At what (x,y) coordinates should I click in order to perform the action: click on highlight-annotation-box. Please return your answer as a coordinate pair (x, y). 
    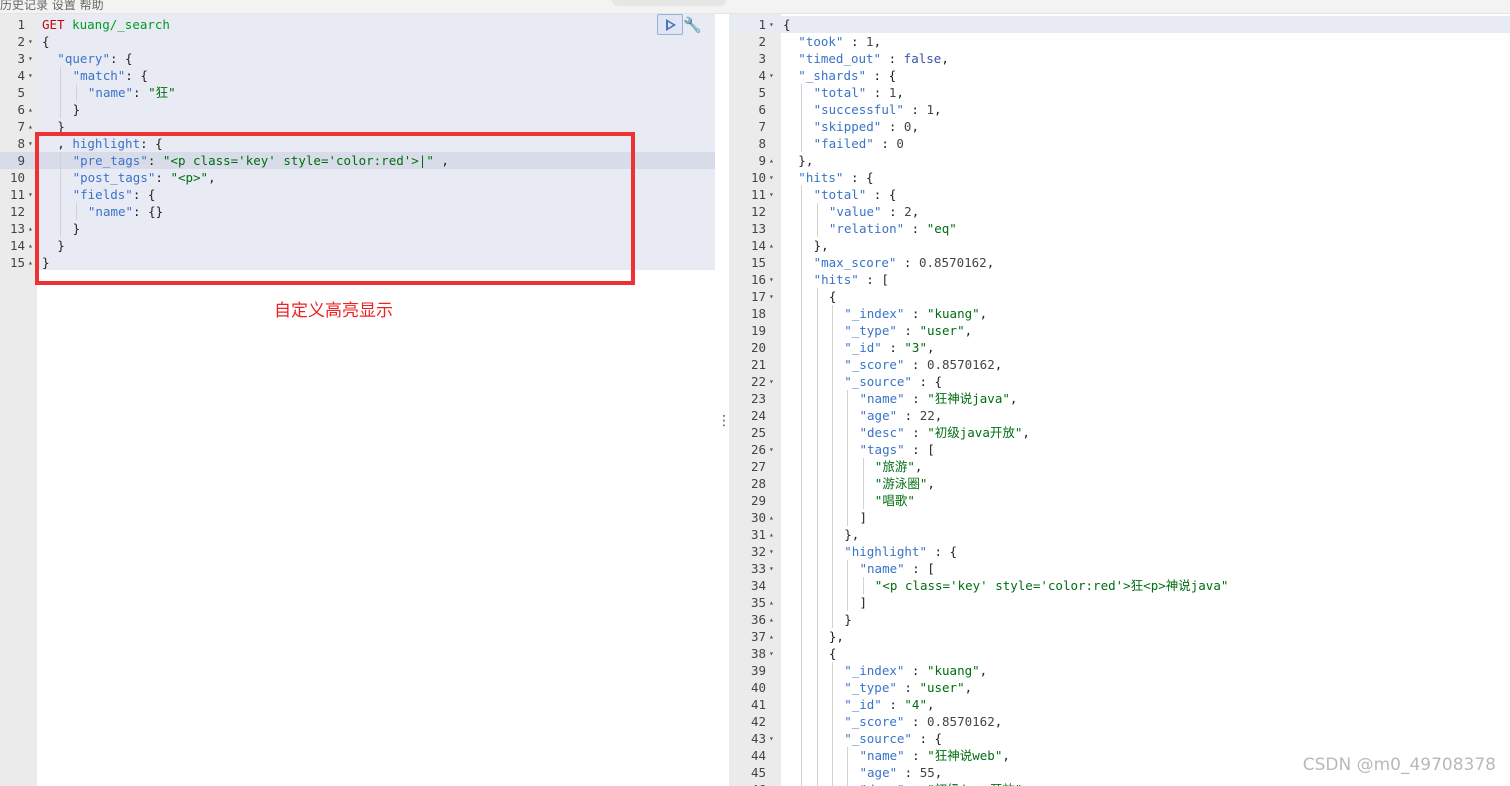
    Looking at the image, I should click on (335, 208).